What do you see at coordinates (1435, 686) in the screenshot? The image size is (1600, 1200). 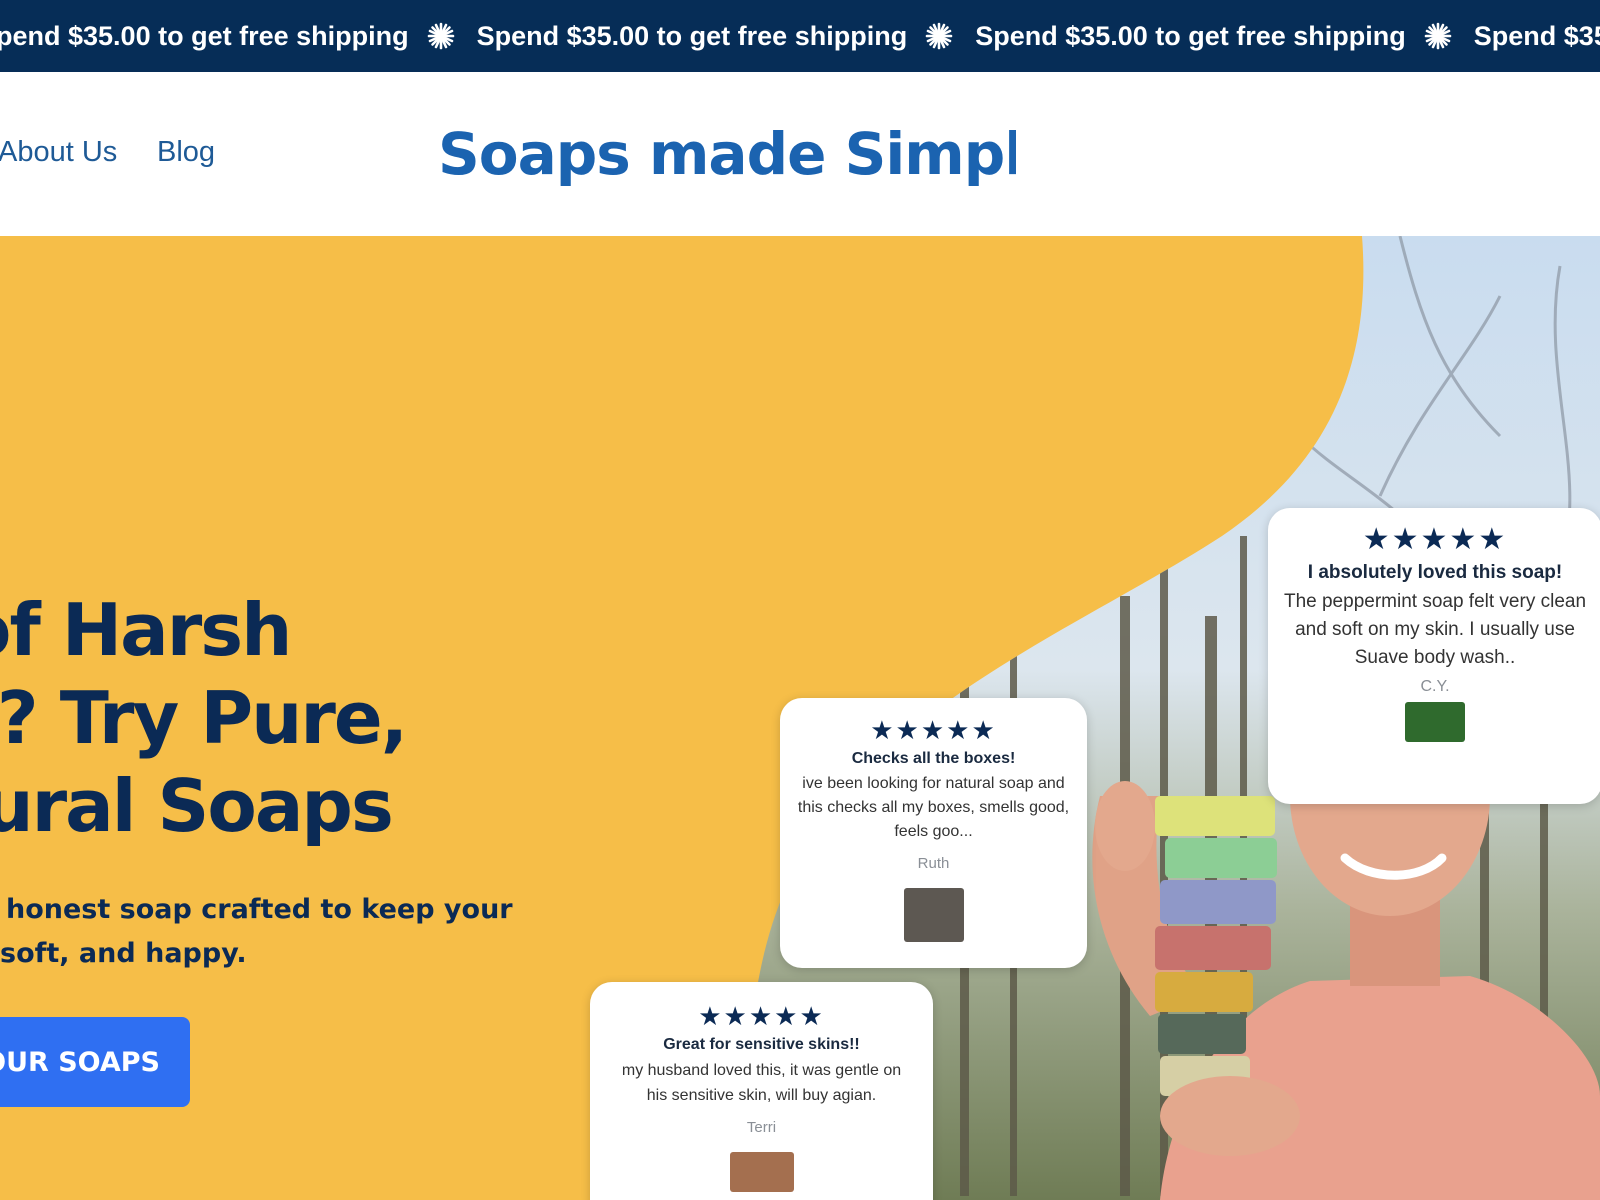 I see `reviewer-name: C.Y.` at bounding box center [1435, 686].